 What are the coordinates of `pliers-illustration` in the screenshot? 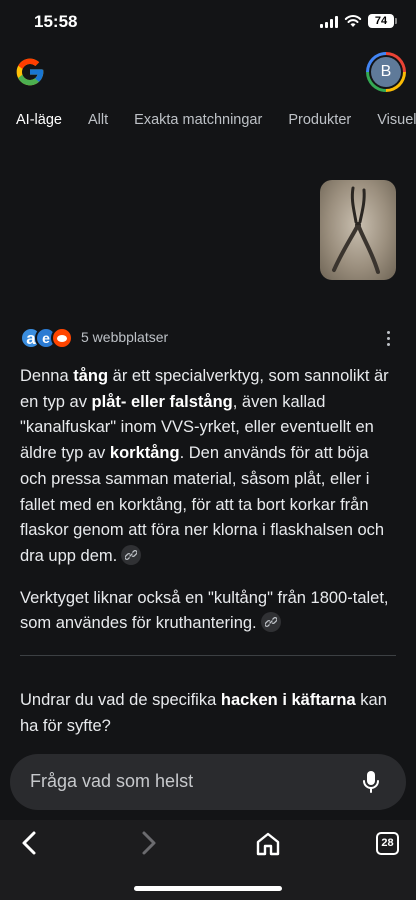 It's located at (356, 230).